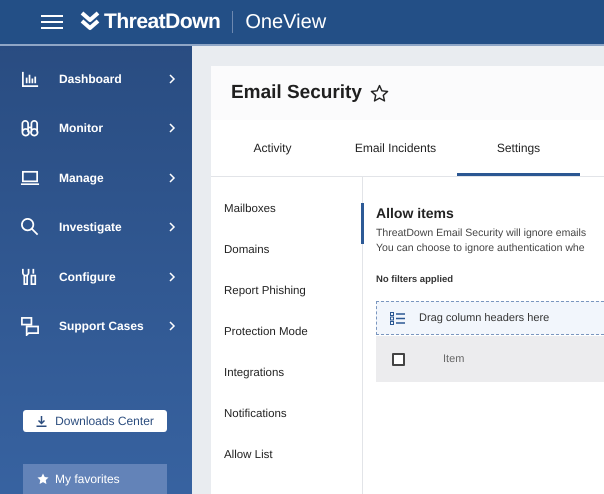  Describe the element at coordinates (272, 148) in the screenshot. I see `tab: Activity` at that location.